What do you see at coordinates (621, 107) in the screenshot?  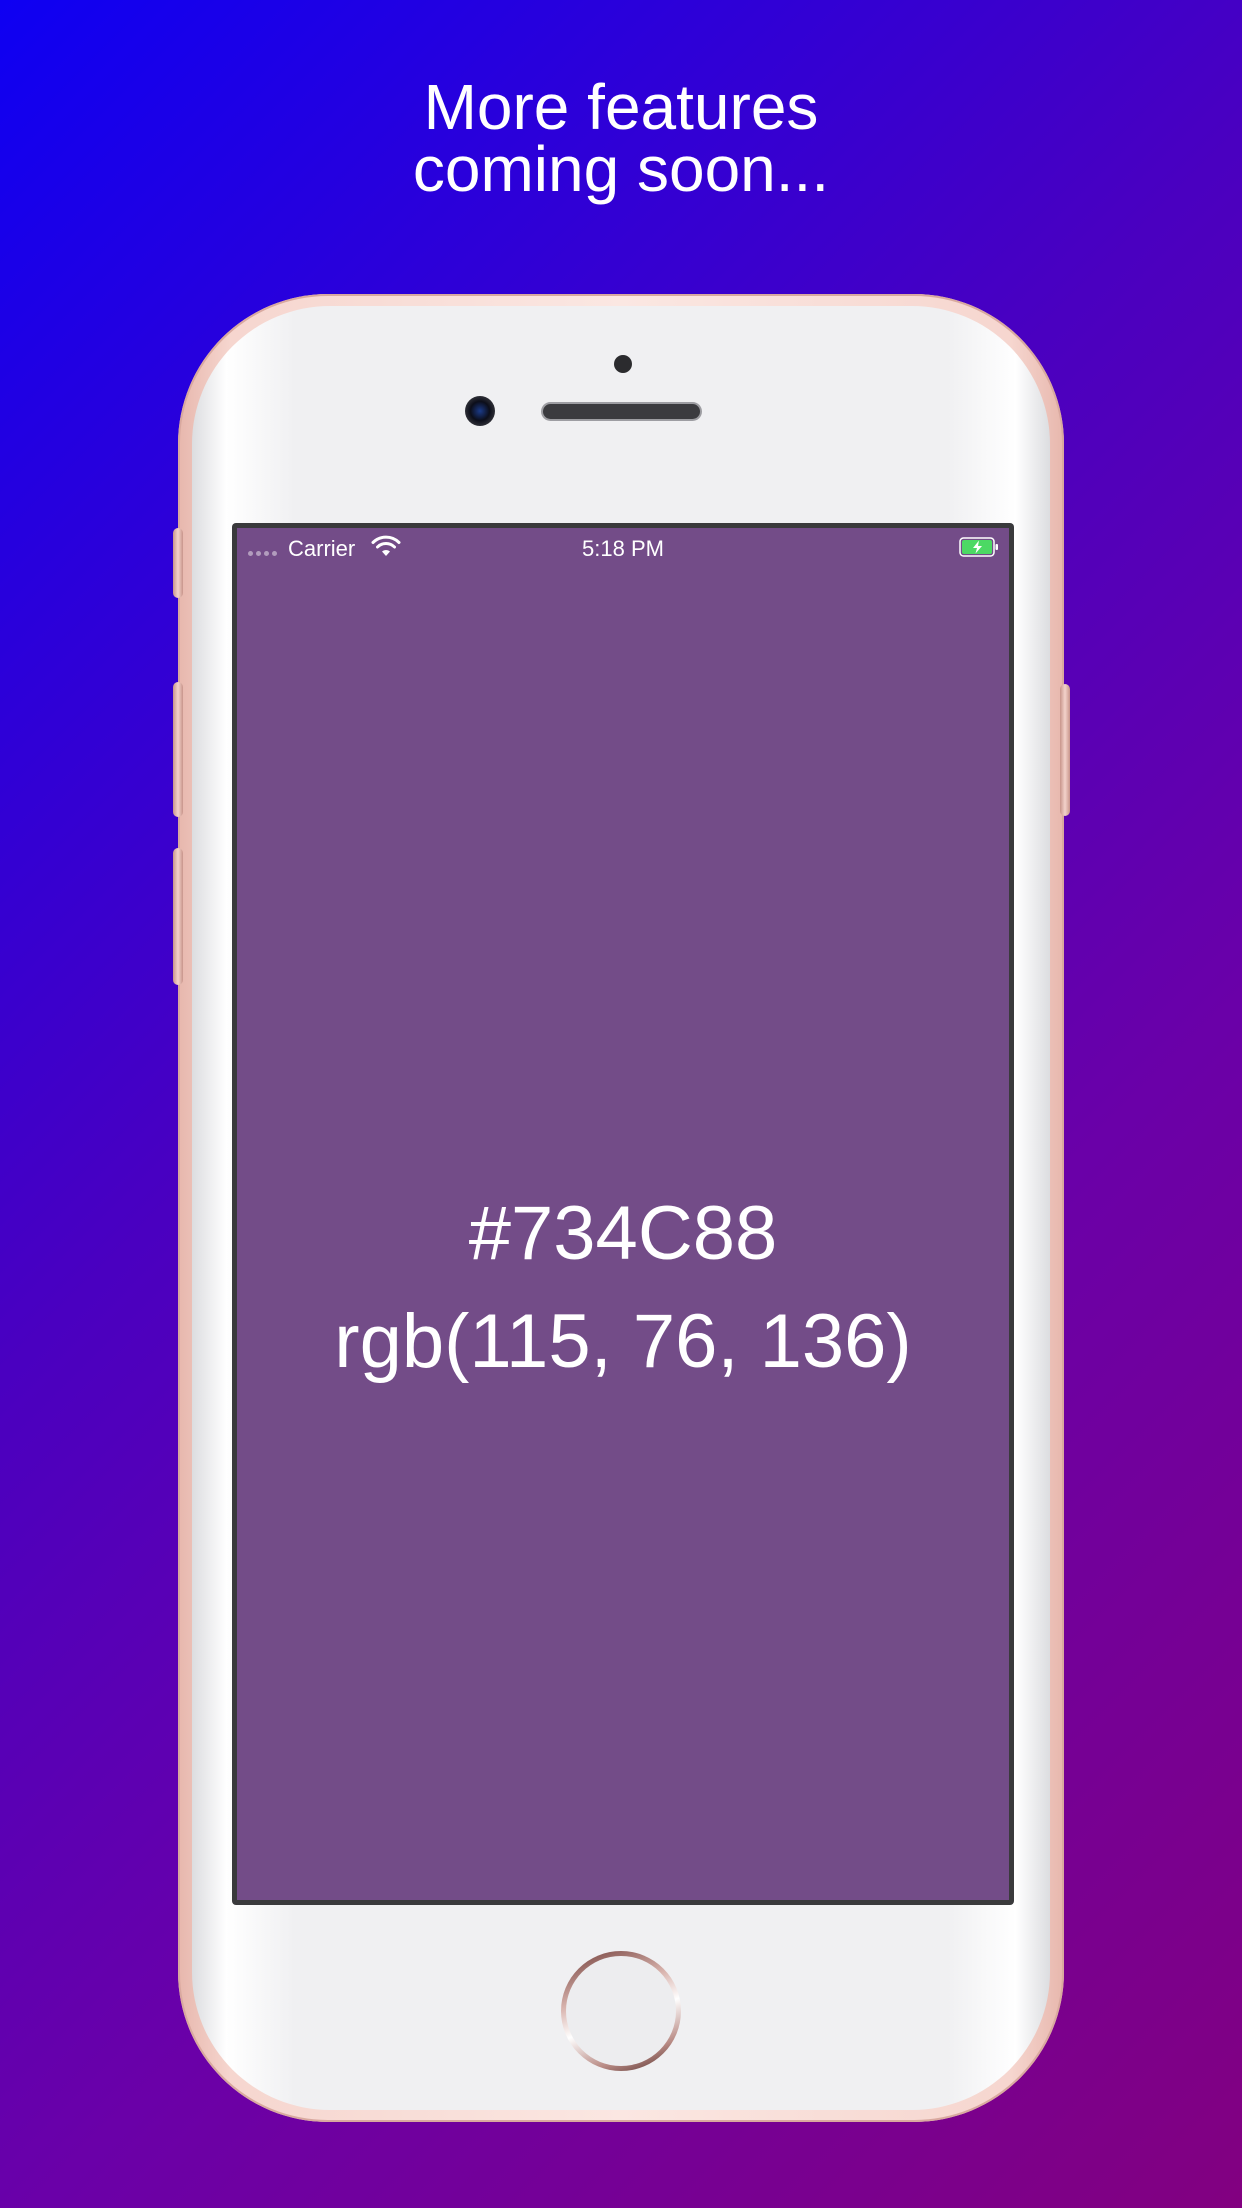 I see `headline-line-1: More features` at bounding box center [621, 107].